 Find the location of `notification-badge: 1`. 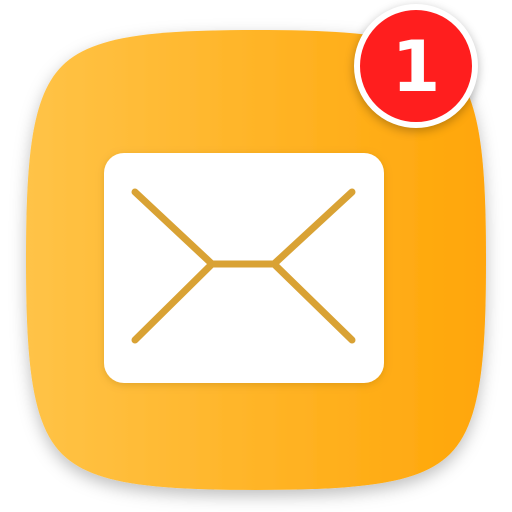

notification-badge: 1 is located at coordinates (416, 66).